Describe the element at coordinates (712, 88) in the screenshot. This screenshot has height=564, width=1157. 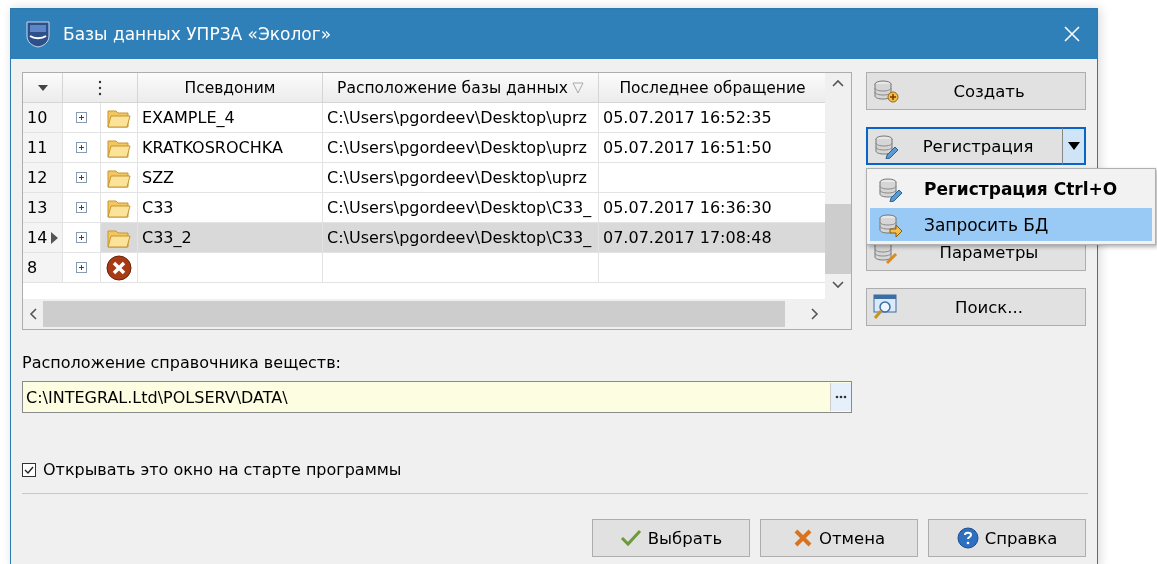
I see `column-header: Последнее обращение` at that location.